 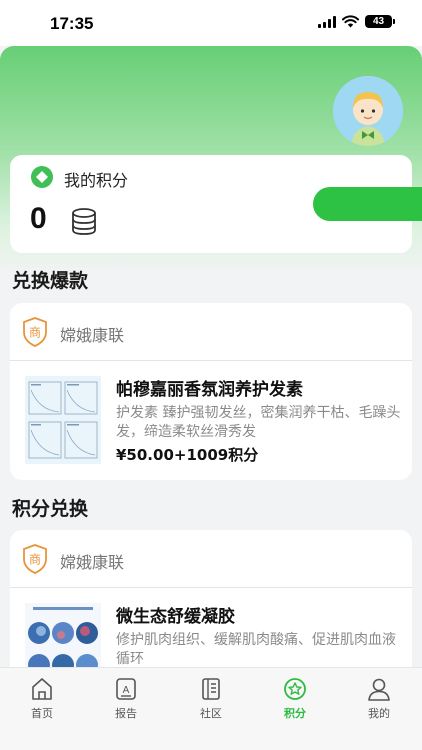 I want to click on points-title: 我的积分, so click(x=96, y=180).